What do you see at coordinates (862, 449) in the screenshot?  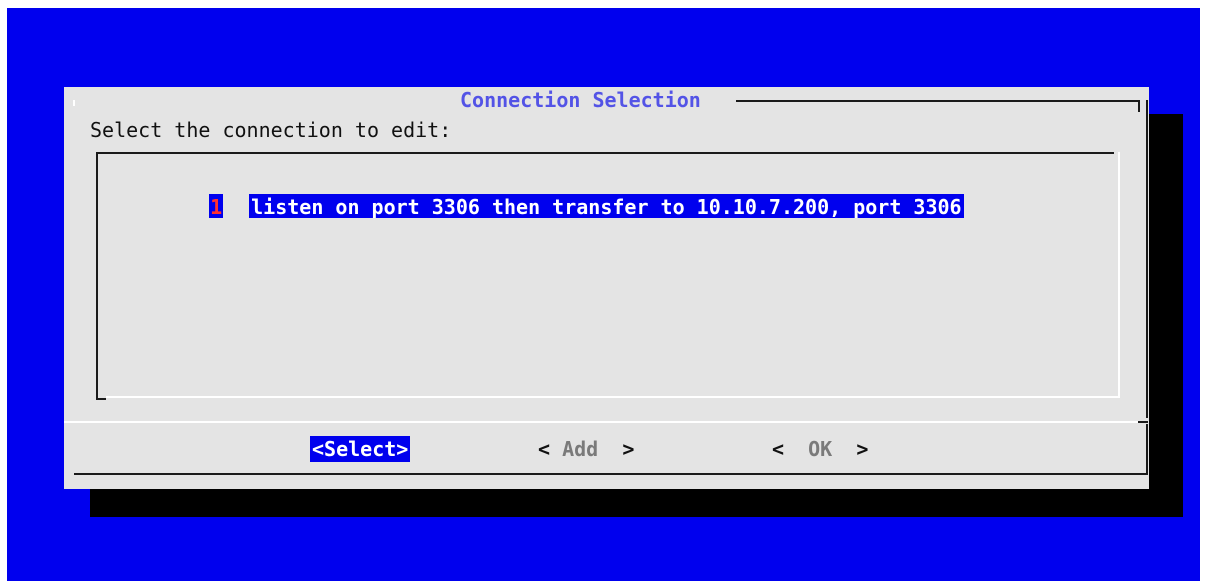 I see `ok-button-right-bracket: >` at bounding box center [862, 449].